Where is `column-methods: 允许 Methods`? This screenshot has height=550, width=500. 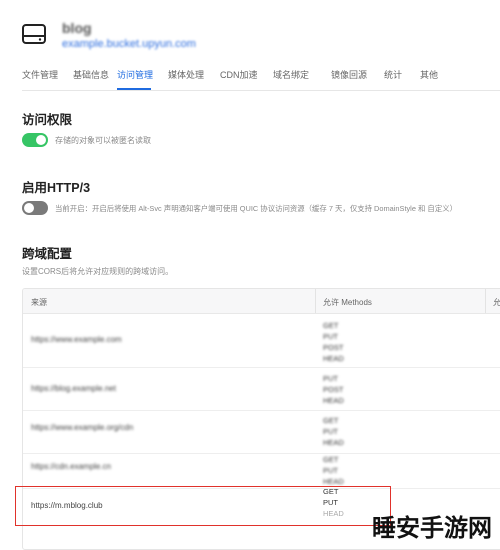 column-methods: 允许 Methods is located at coordinates (347, 302).